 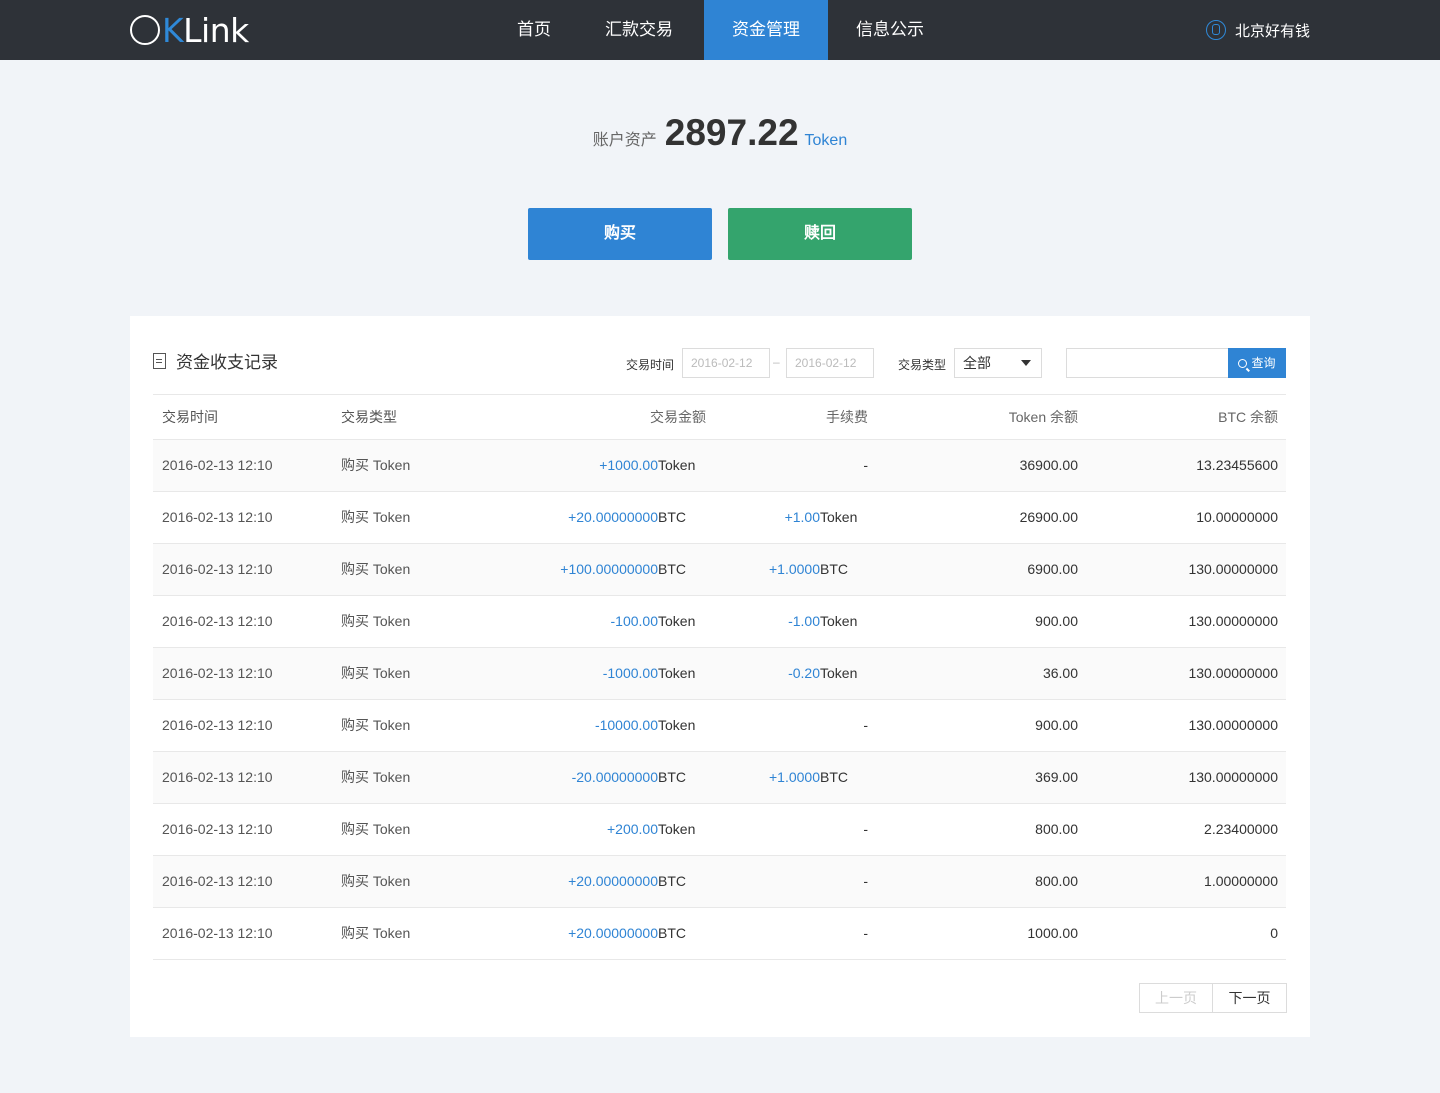 What do you see at coordinates (792, 673) in the screenshot?
I see `cell-fee: -0.20Token` at bounding box center [792, 673].